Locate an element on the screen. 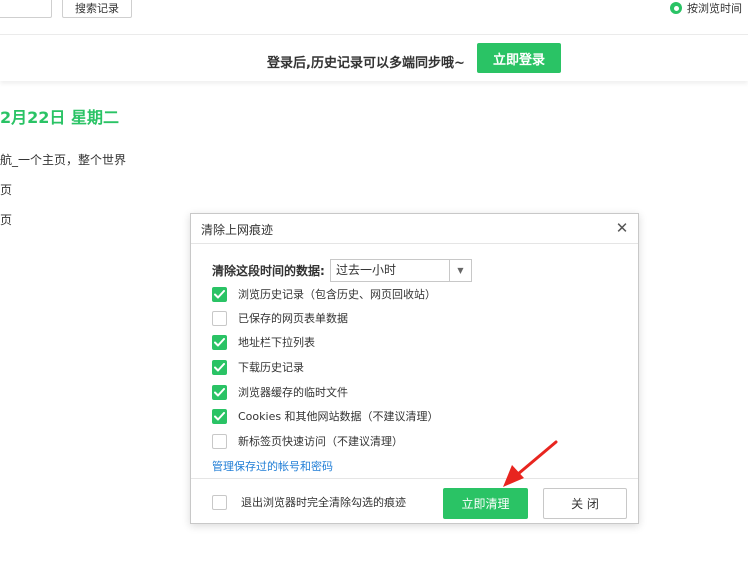 Image resolution: width=748 pixels, height=561 pixels. option-label: 浏览器缓存的临时文件 is located at coordinates (293, 392).